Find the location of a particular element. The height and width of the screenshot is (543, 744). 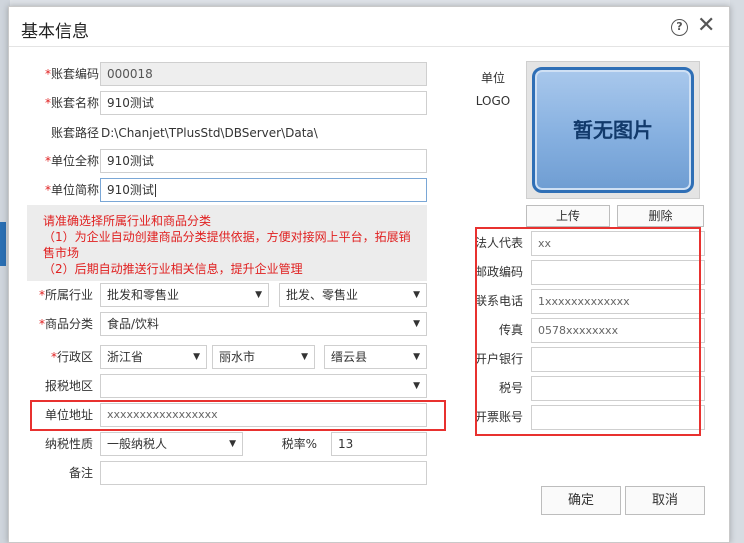

unit-full-name-field: 910测试 is located at coordinates (263, 161).